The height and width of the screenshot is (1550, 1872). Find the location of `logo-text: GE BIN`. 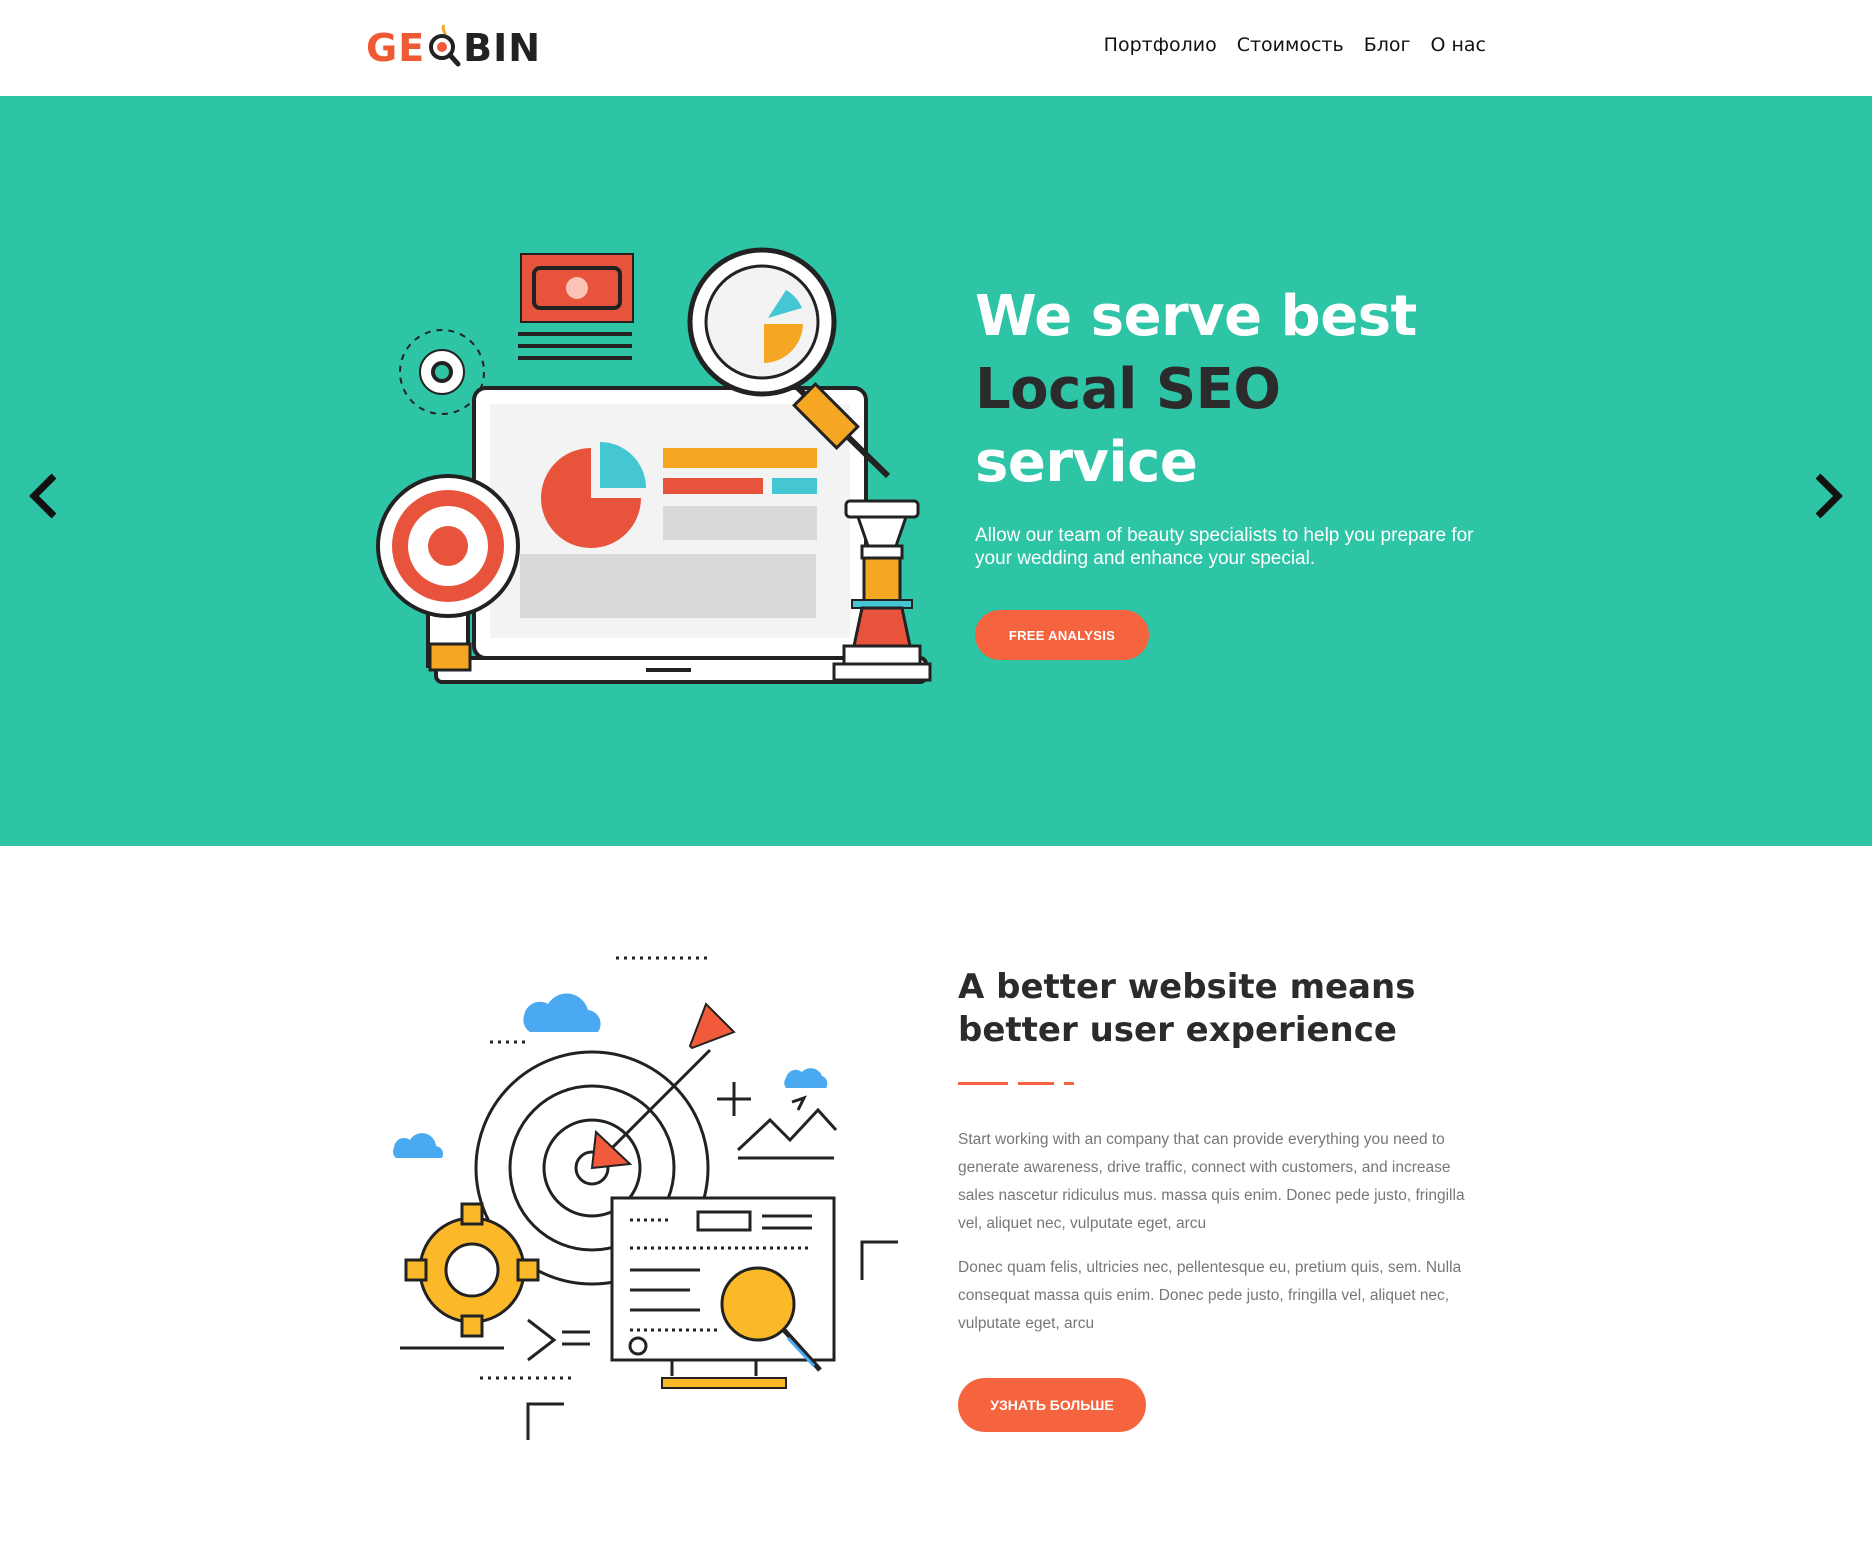

logo-text: GE BIN is located at coordinates (453, 46).